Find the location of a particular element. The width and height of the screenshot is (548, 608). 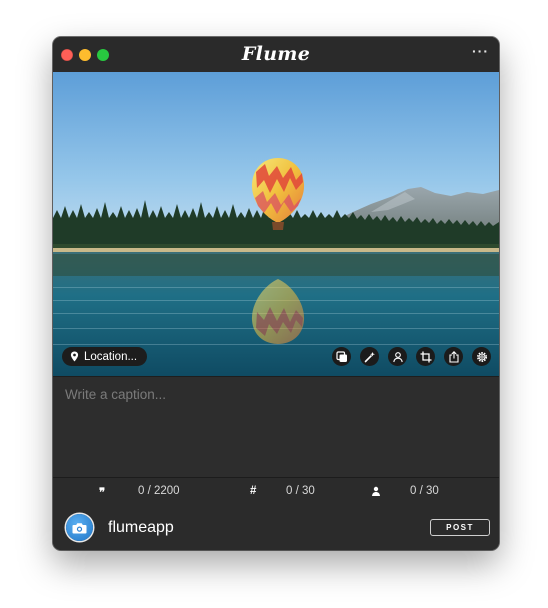

tag-people-icon is located at coordinates (397, 356).